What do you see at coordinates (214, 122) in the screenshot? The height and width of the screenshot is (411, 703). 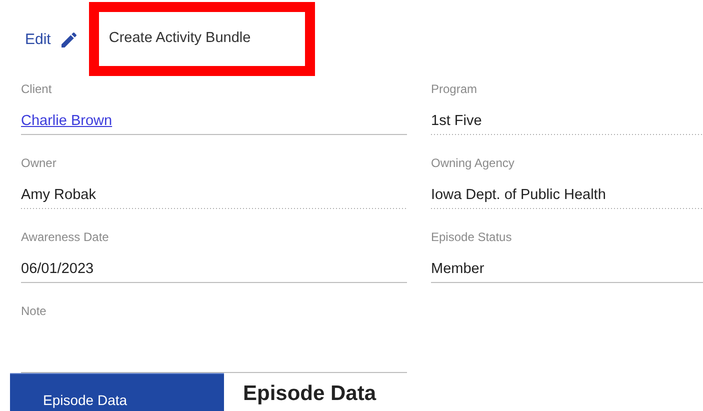 I see `field-value: Charlie Brown` at bounding box center [214, 122].